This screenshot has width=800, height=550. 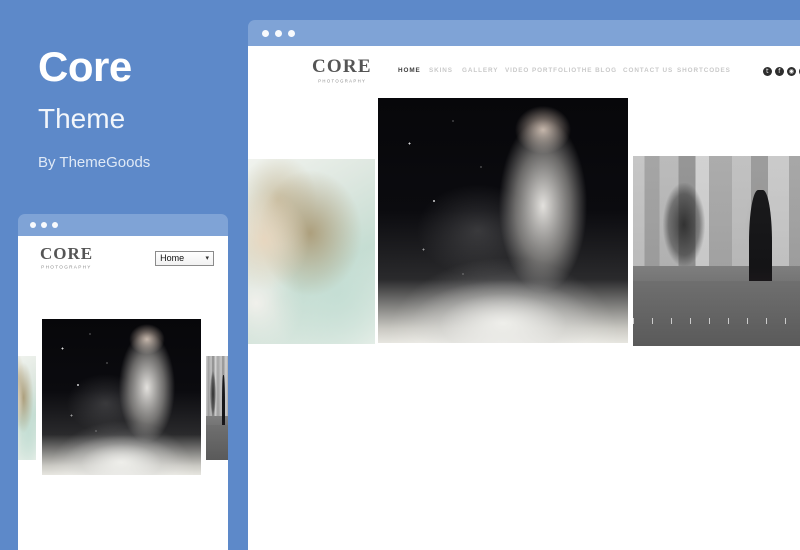 I want to click on nav-item-gallery: GALLERY, so click(x=480, y=70).